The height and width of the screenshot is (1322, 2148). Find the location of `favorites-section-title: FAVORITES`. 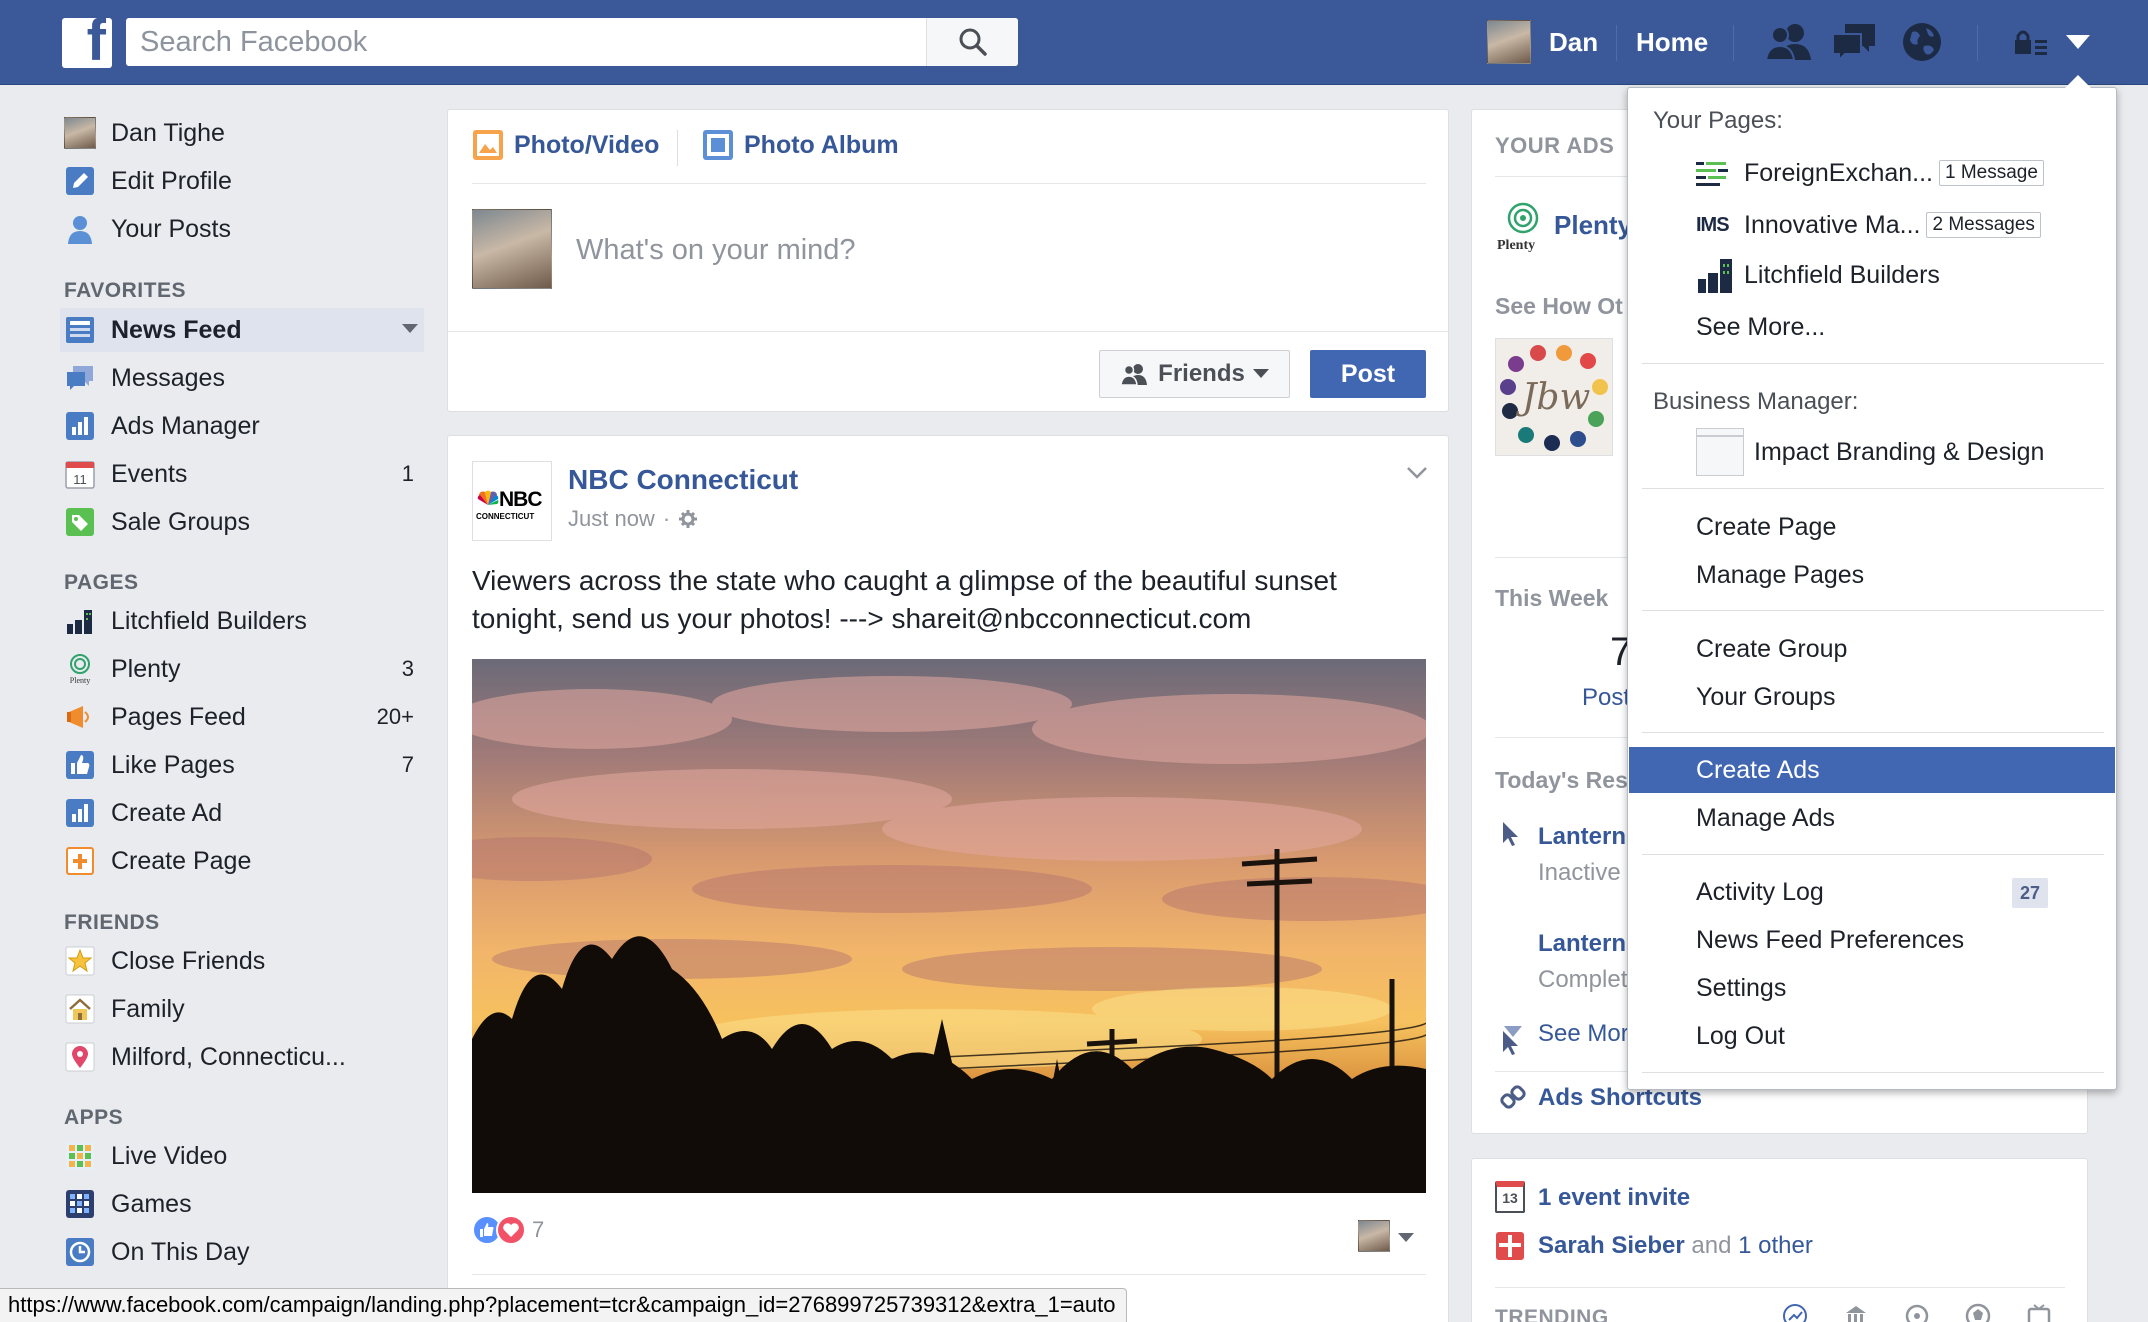

favorites-section-title: FAVORITES is located at coordinates (125, 290).